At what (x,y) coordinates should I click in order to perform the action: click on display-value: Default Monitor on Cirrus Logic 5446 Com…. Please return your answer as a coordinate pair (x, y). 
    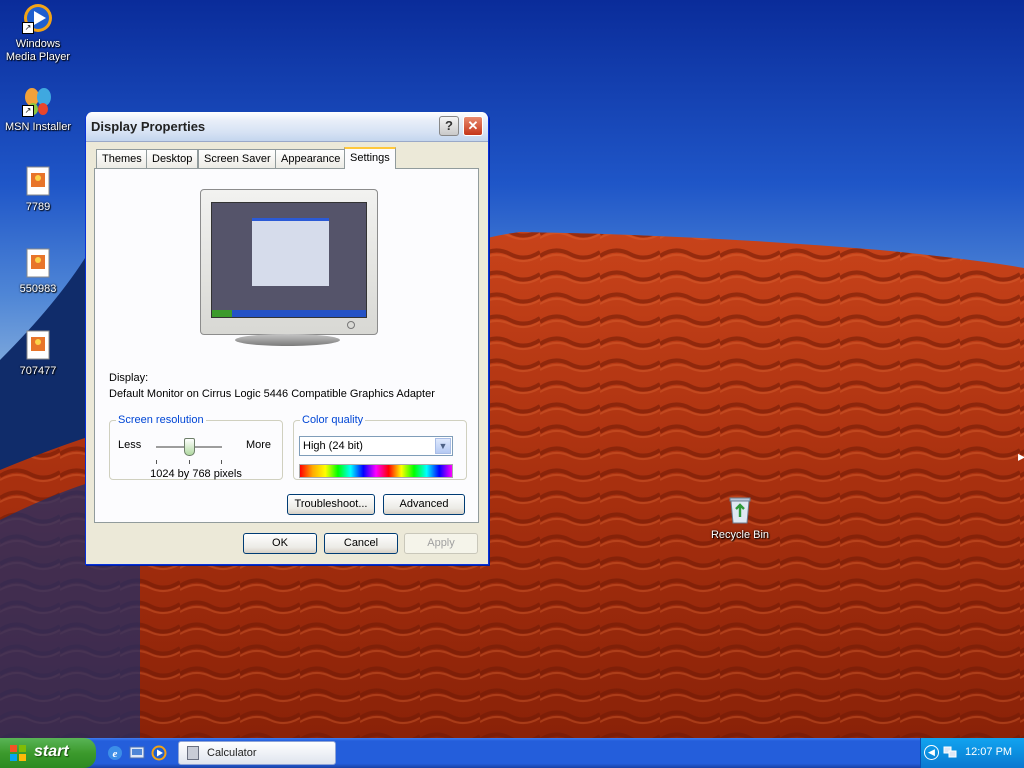
    Looking at the image, I should click on (272, 394).